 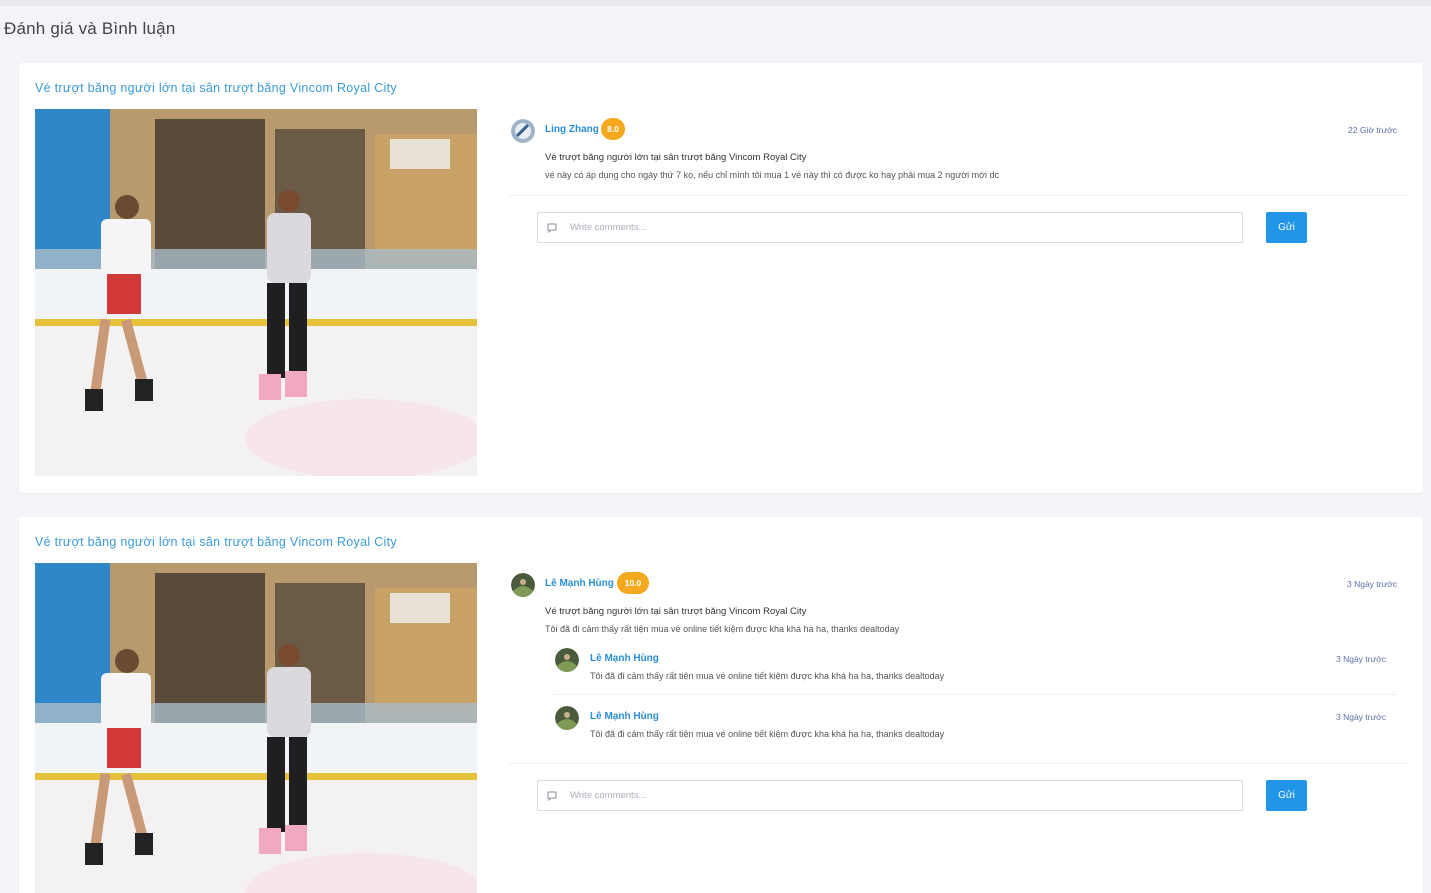 I want to click on review-time: 3 Ngày trước, so click(x=1372, y=584).